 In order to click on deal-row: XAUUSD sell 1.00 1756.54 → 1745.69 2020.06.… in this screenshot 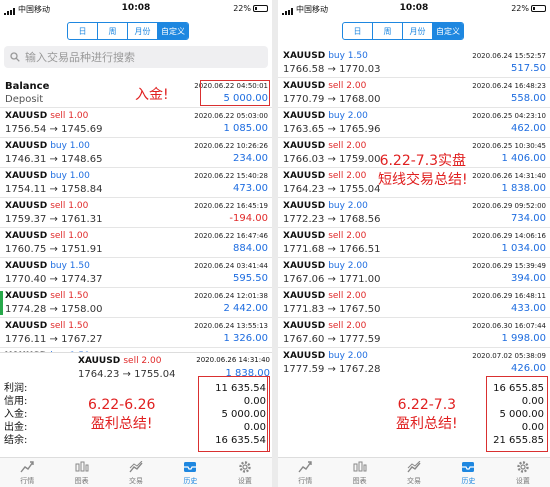, I will do `click(136, 123)`.